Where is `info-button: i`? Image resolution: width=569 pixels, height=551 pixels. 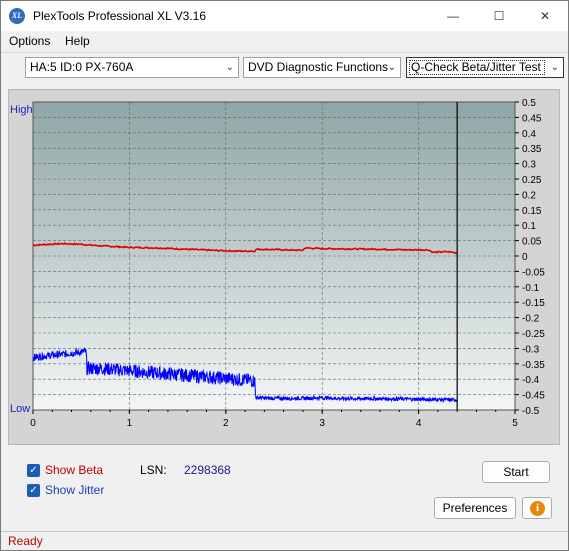
info-button: i is located at coordinates (537, 508).